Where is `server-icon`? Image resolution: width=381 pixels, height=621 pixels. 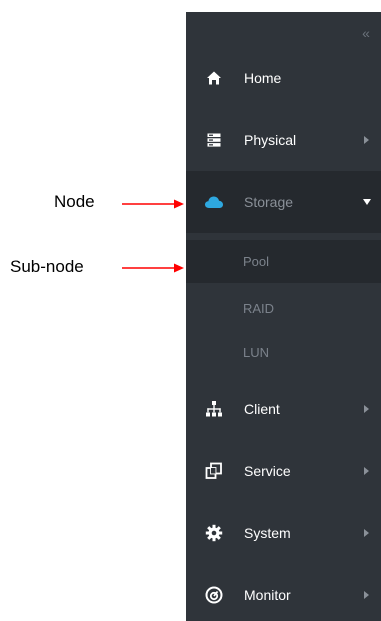 server-icon is located at coordinates (214, 140).